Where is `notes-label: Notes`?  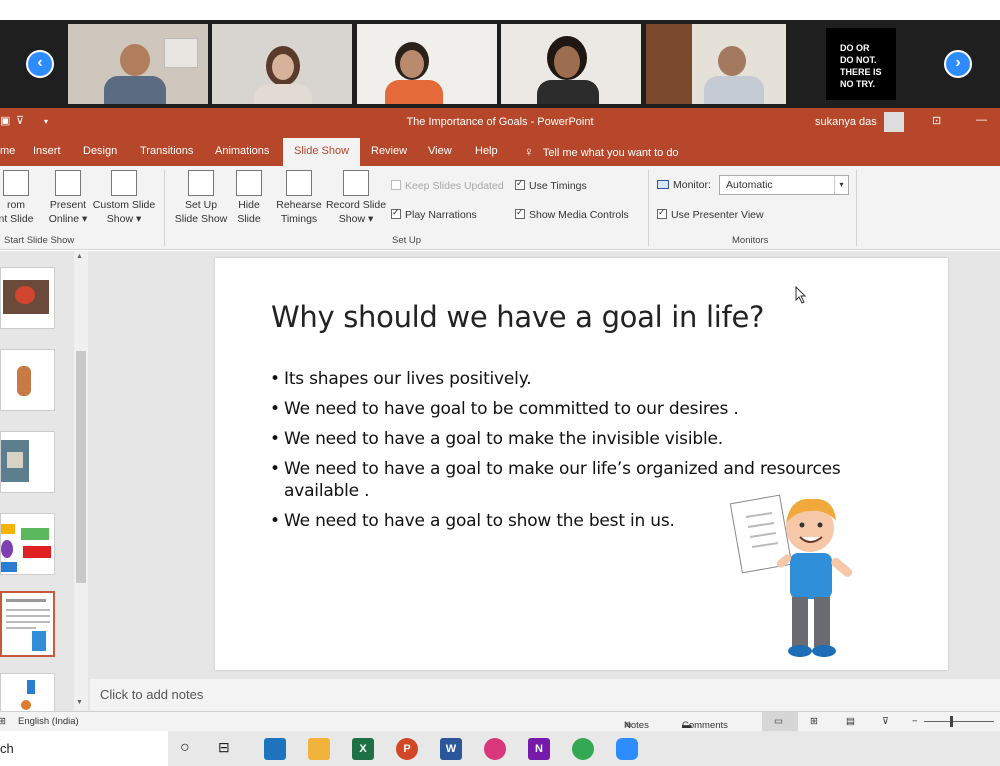 notes-label: Notes is located at coordinates (636, 725).